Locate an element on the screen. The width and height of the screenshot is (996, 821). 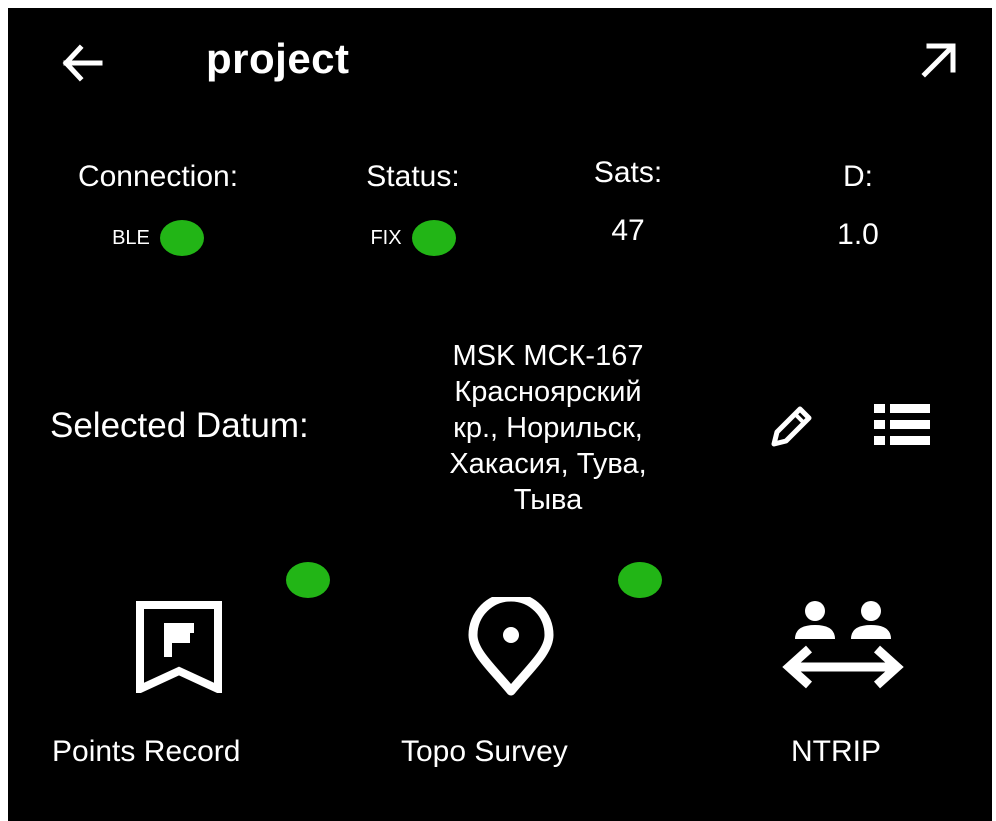
connection-label: Connection: is located at coordinates (158, 176).